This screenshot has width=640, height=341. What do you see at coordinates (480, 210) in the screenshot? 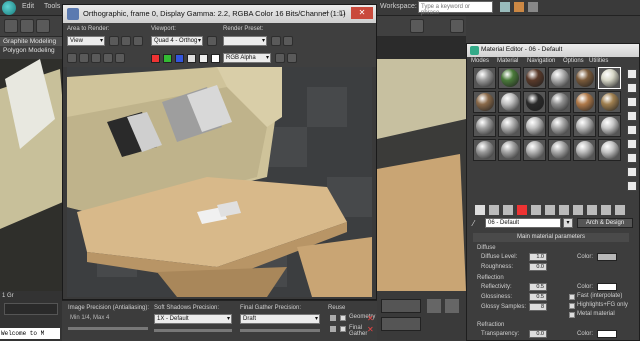
I see `get-material-icon` at bounding box center [480, 210].